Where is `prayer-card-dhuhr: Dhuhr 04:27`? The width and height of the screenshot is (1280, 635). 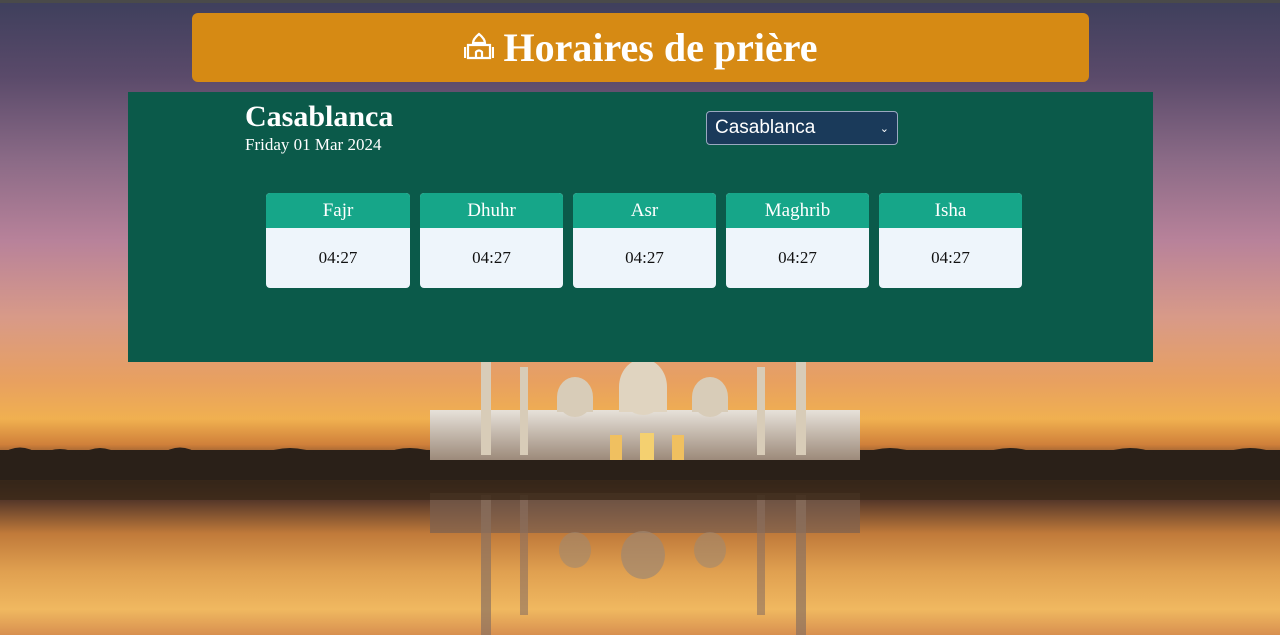
prayer-card-dhuhr: Dhuhr 04:27 is located at coordinates (491, 240).